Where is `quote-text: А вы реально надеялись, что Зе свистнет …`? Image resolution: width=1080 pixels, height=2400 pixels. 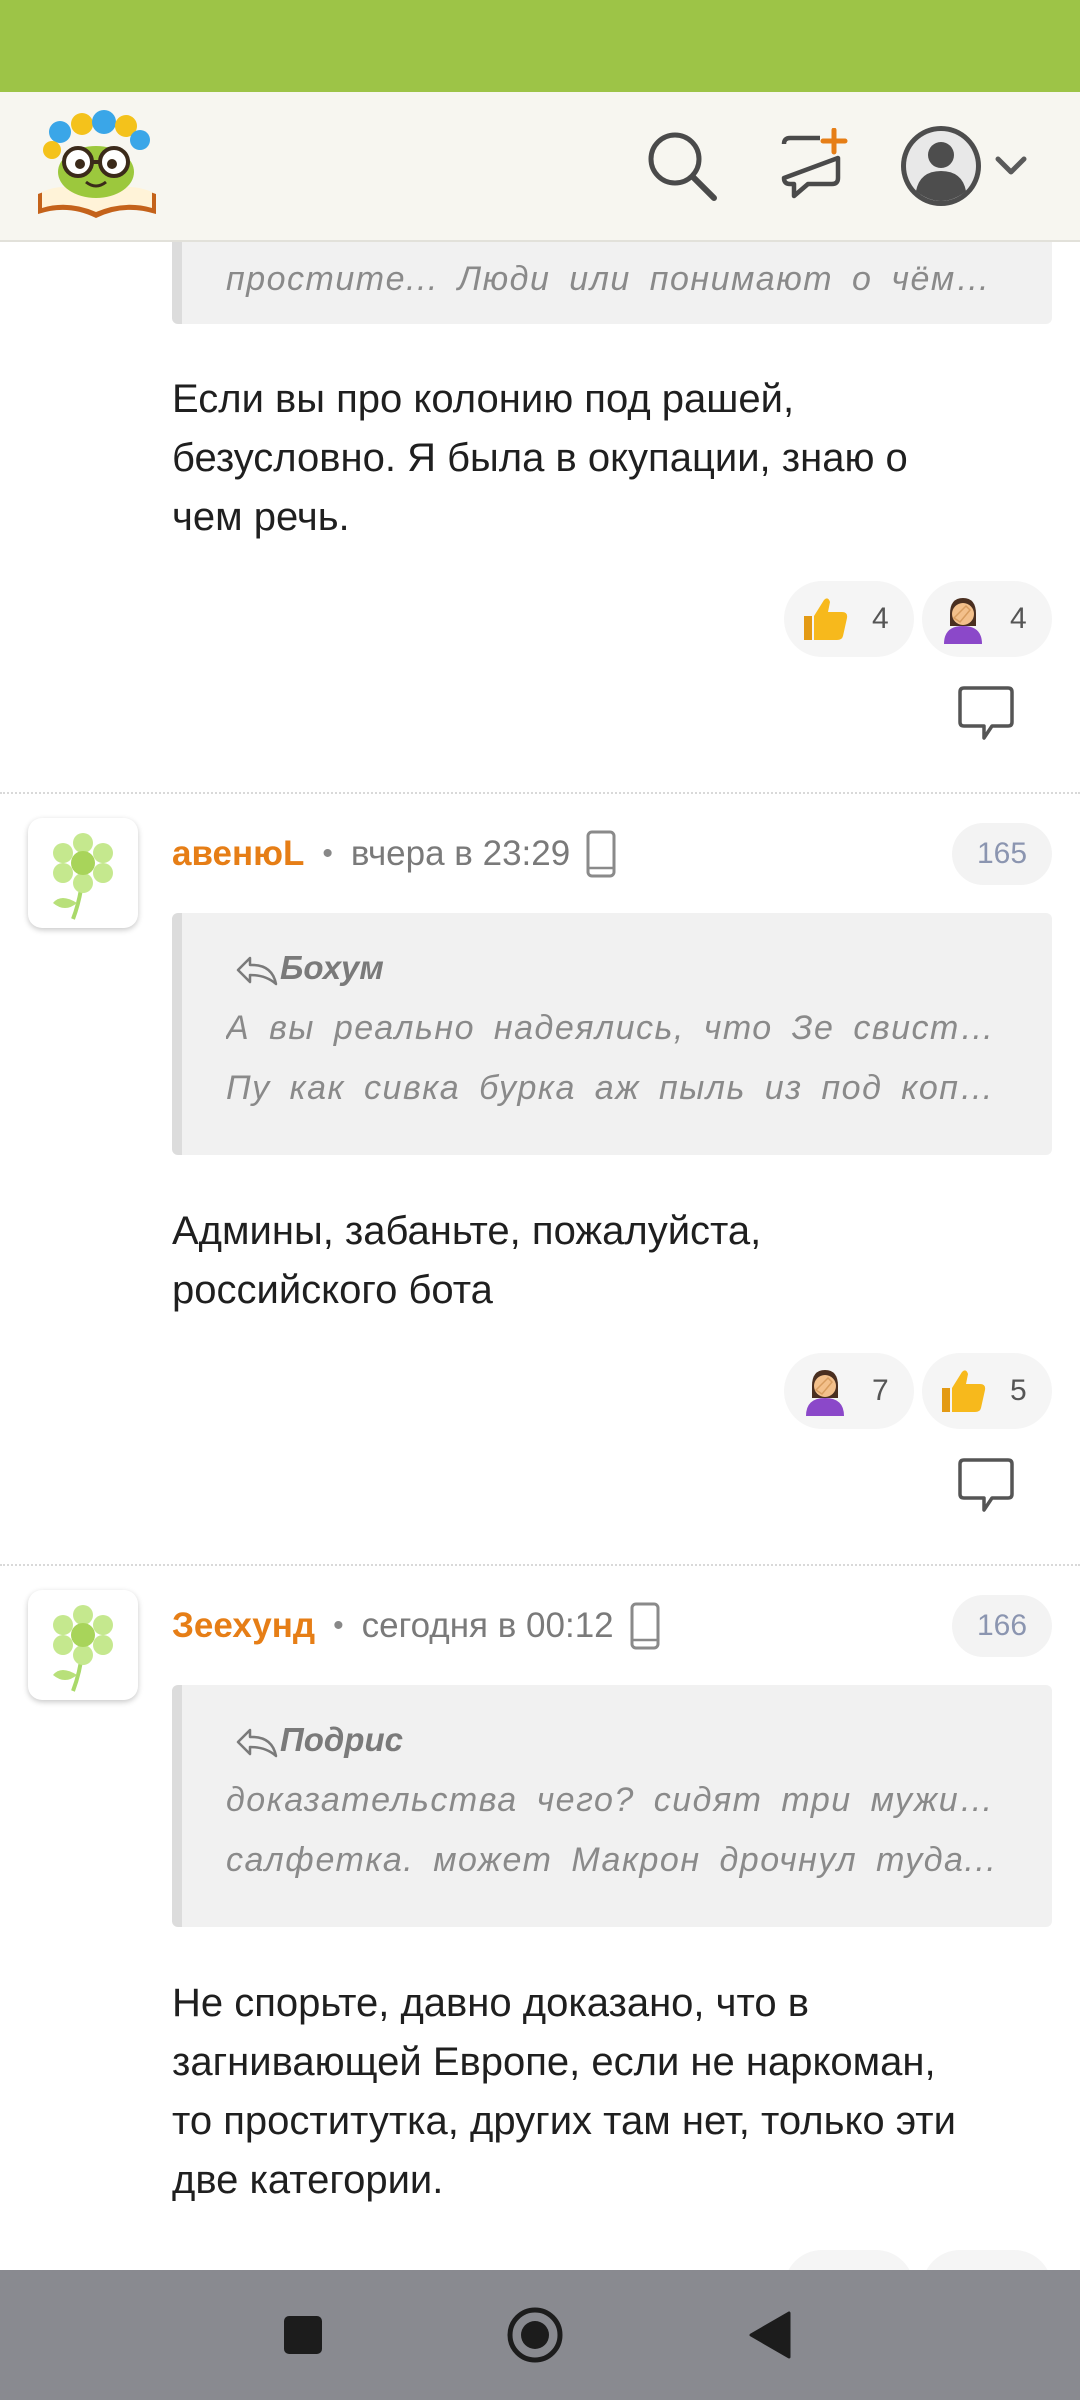
quote-text: А вы реально надеялись, что Зе свистнет … is located at coordinates (617, 1028).